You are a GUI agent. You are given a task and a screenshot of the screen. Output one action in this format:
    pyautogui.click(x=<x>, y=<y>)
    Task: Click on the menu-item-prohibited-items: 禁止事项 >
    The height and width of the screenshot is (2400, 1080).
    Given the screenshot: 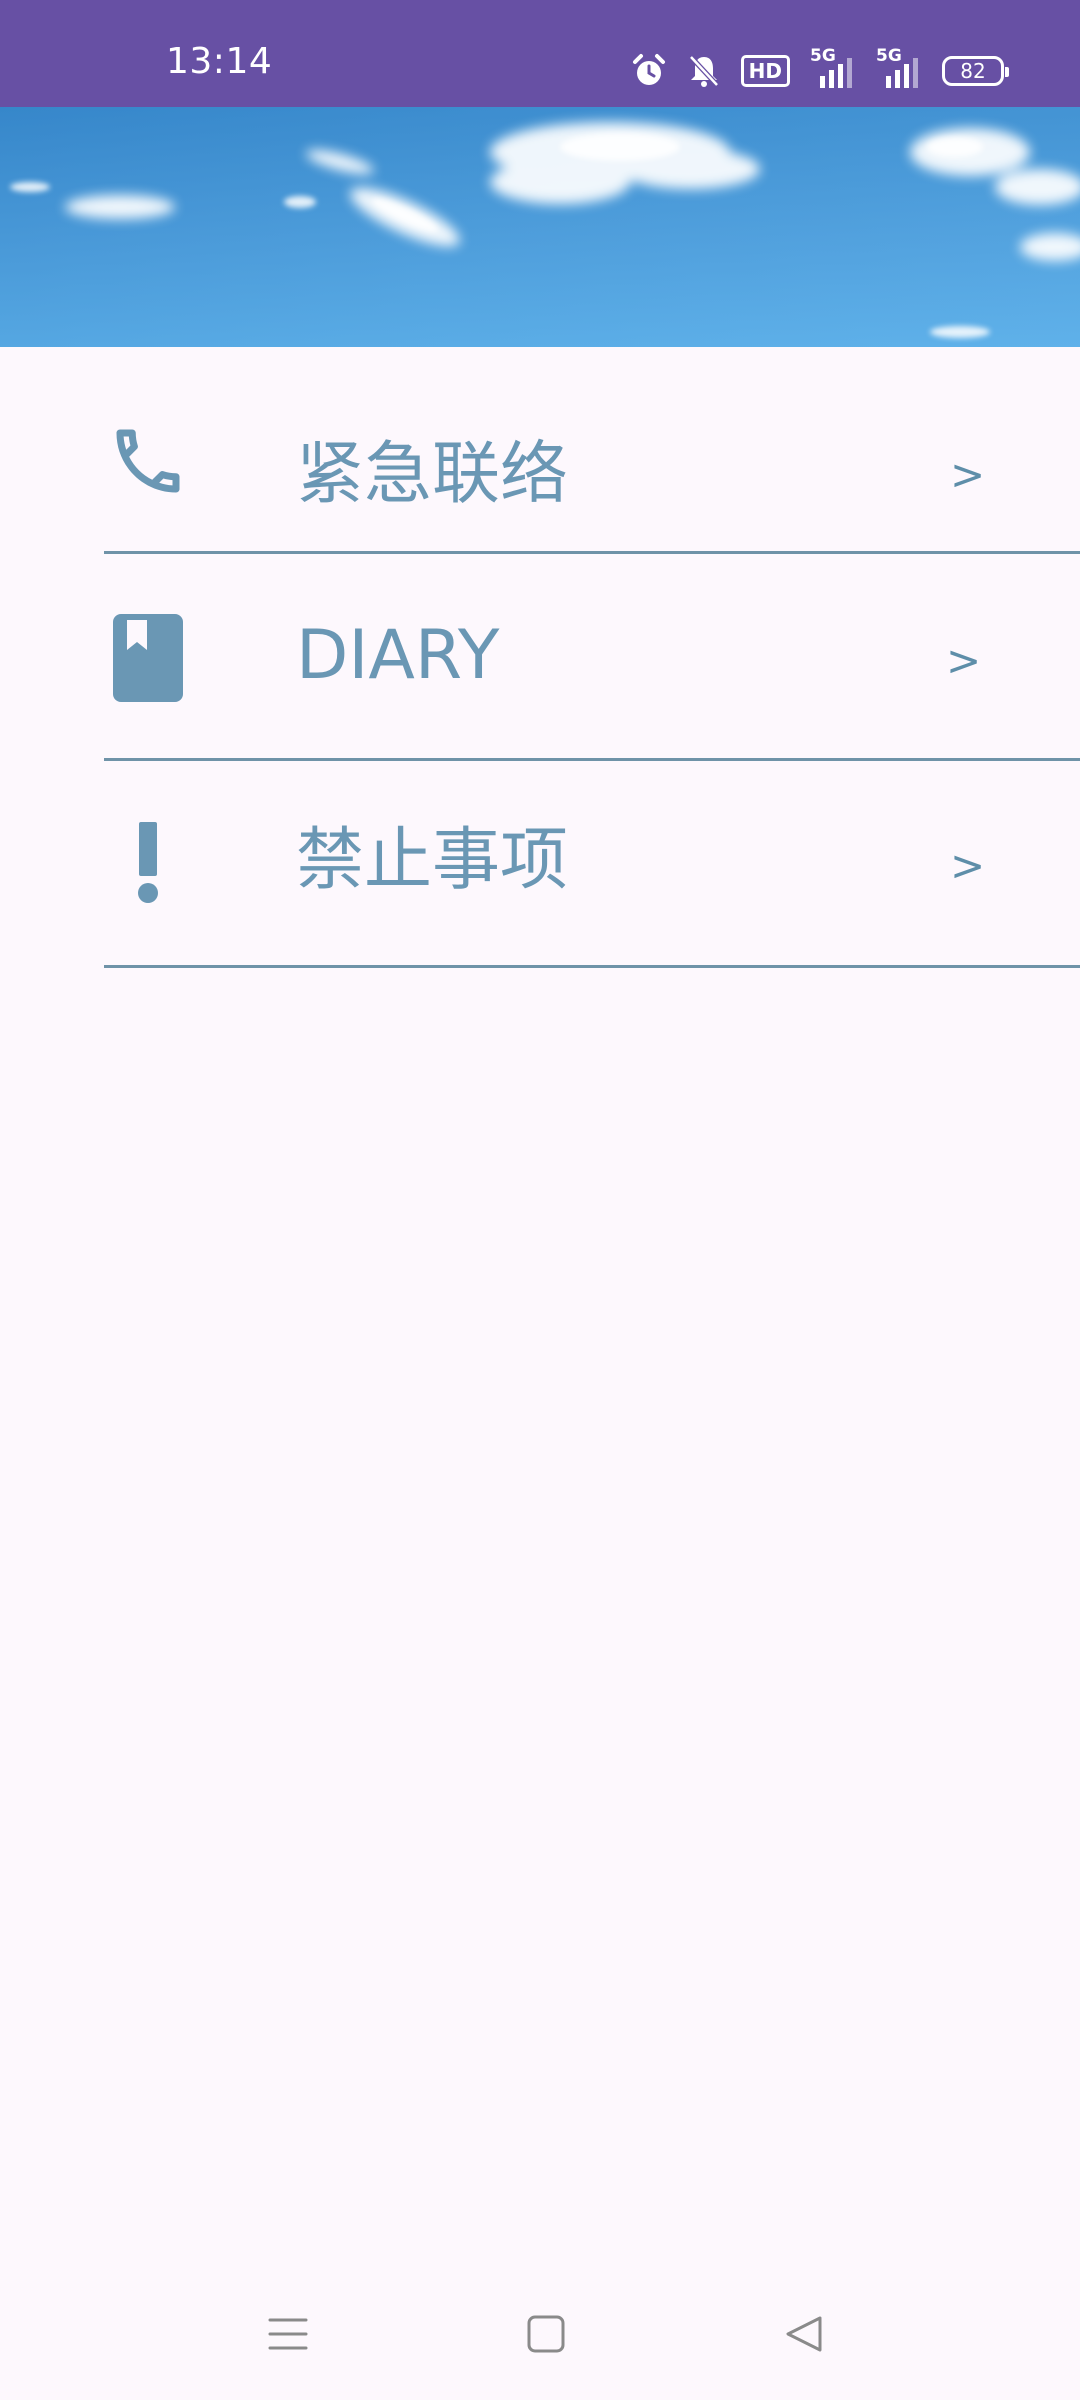 What is the action you would take?
    pyautogui.click(x=540, y=864)
    